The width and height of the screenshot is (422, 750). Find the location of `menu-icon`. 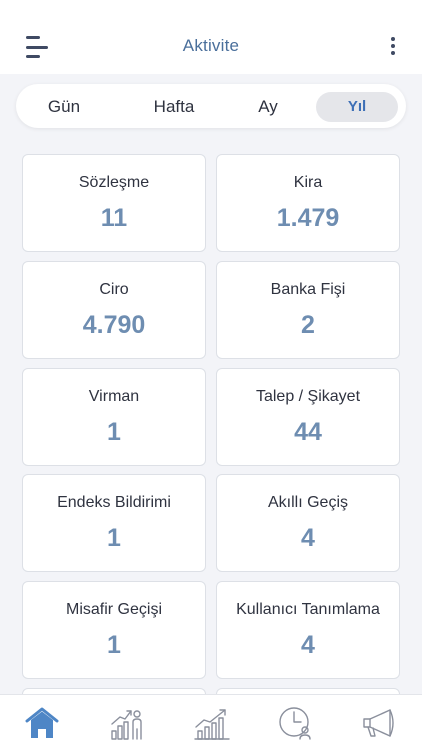

menu-icon is located at coordinates (38, 47).